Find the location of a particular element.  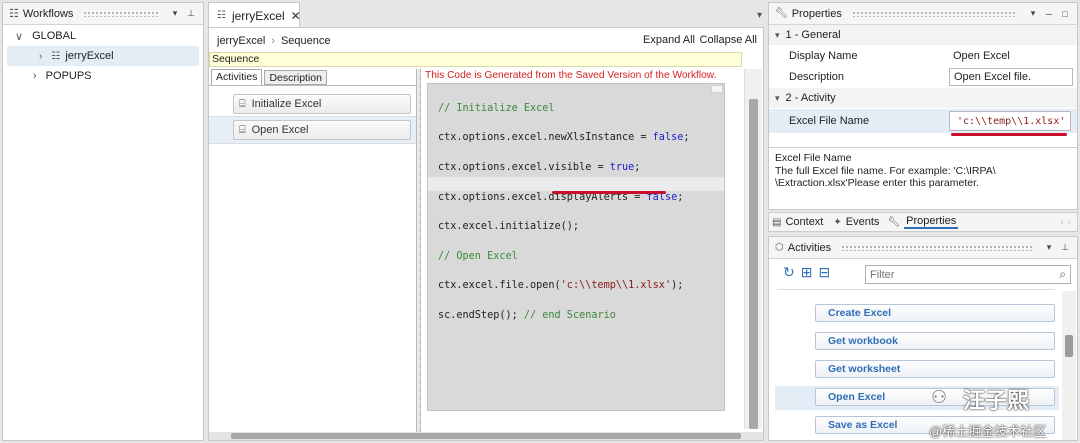

workflows-title: Workflows is located at coordinates (48, 13).